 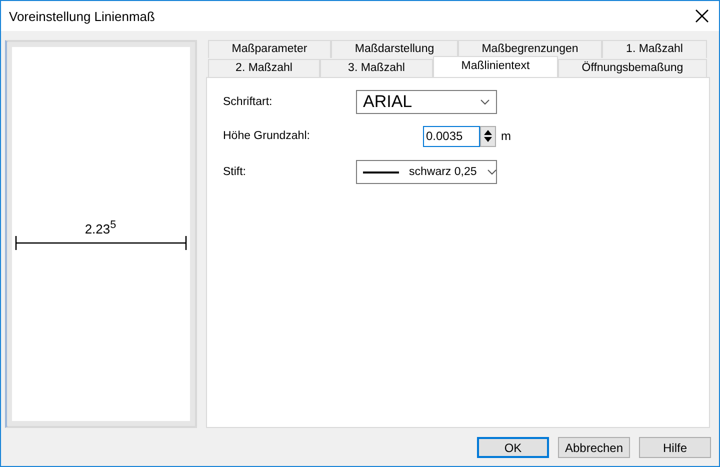 I want to click on tab: 3. Maßzahl, so click(x=376, y=68).